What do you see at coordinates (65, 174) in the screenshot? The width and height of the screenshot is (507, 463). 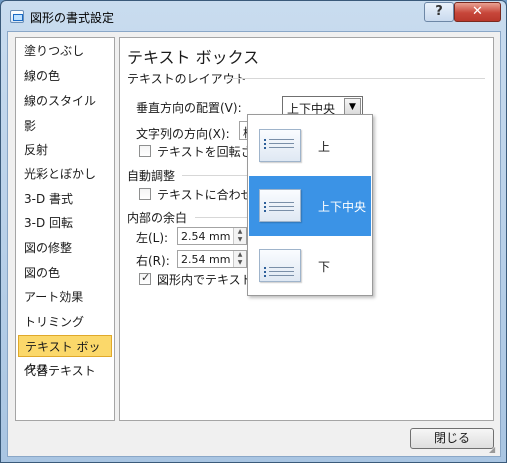 I see `sidebar-item-glow-soft-edges: 光彩とぼかし` at bounding box center [65, 174].